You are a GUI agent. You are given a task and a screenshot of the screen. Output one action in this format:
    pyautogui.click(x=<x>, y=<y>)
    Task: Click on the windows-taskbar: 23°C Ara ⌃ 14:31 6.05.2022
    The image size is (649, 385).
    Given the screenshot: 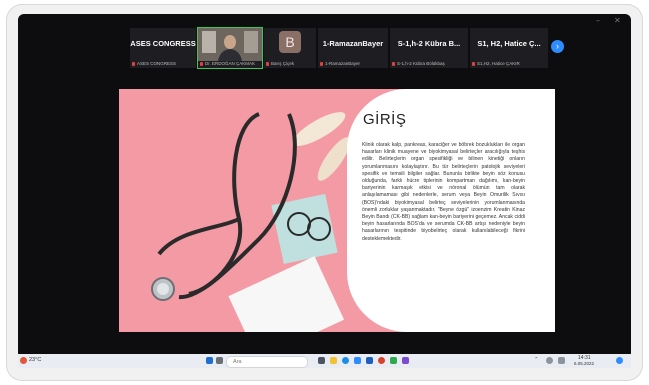 What is the action you would take?
    pyautogui.click(x=324, y=361)
    